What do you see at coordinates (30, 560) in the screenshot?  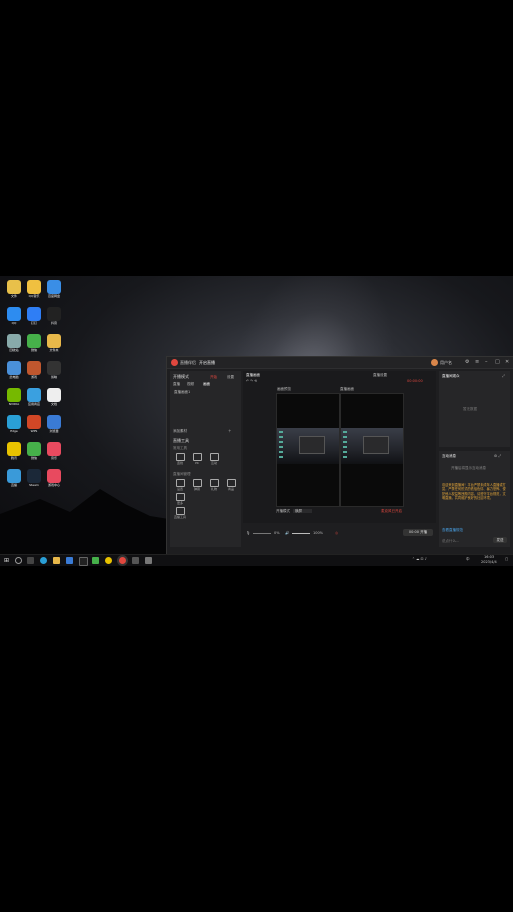 I see `task-view-icon` at bounding box center [30, 560].